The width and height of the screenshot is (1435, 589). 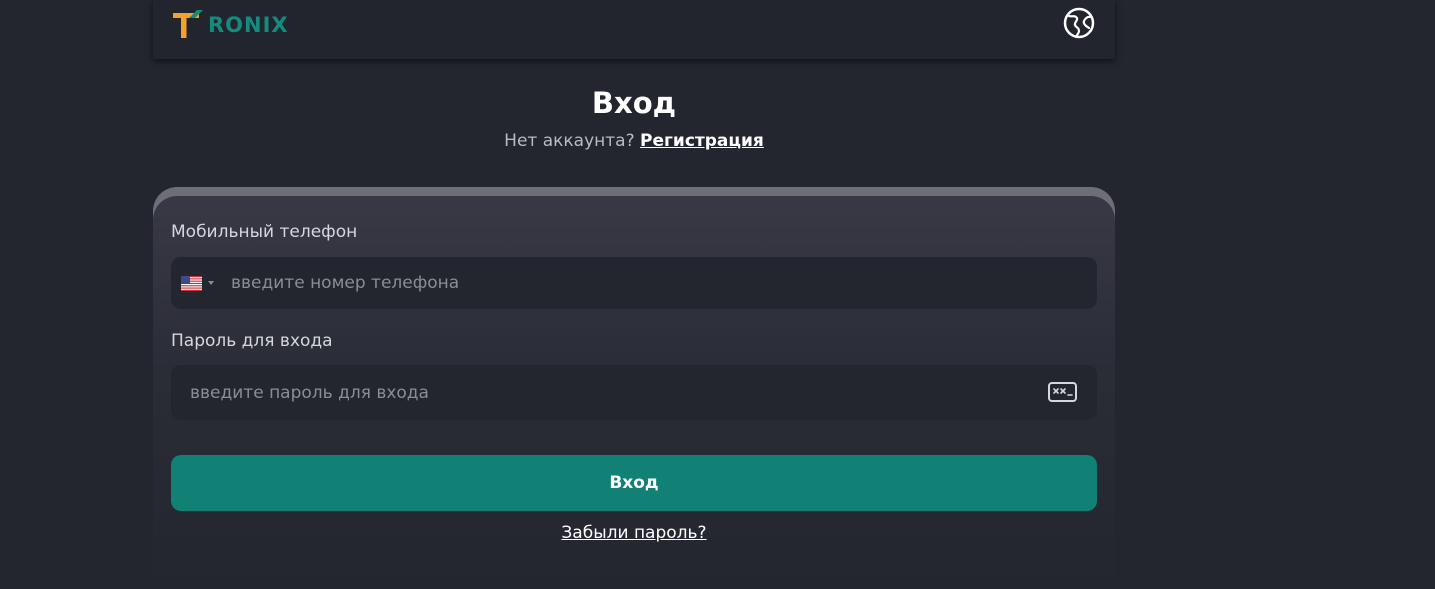 What do you see at coordinates (634, 29) in the screenshot?
I see `top-bar: RONIX` at bounding box center [634, 29].